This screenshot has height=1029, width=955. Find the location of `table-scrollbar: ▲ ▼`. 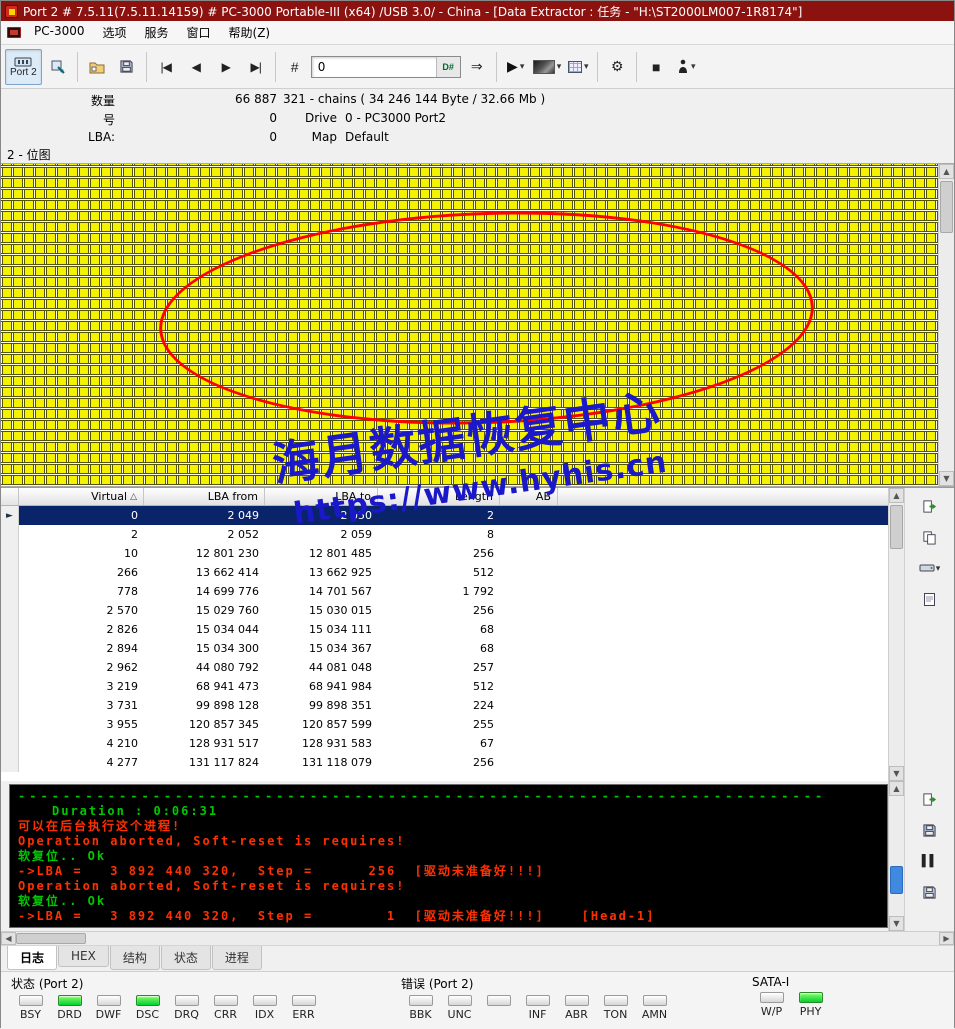

table-scrollbar: ▲ ▼ is located at coordinates (896, 634).